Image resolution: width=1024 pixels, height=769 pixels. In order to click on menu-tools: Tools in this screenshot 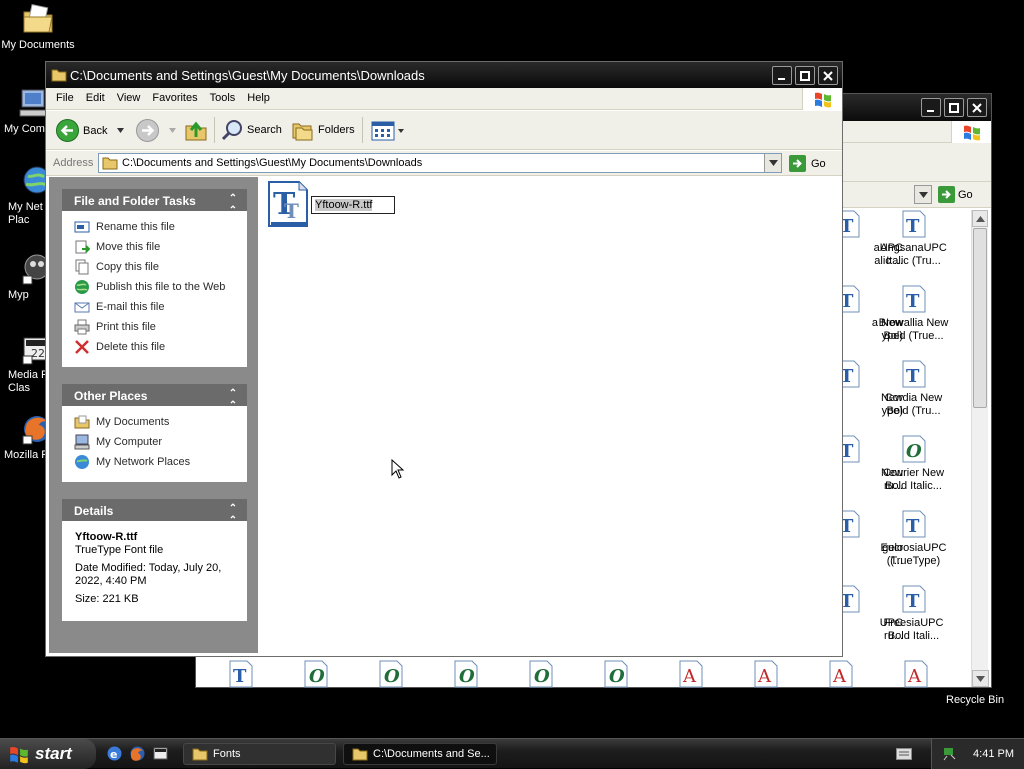, I will do `click(223, 98)`.